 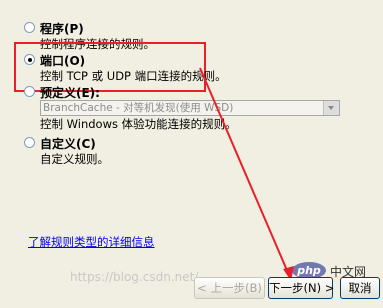 I want to click on next-button: 下一步(N) >, so click(x=301, y=288).